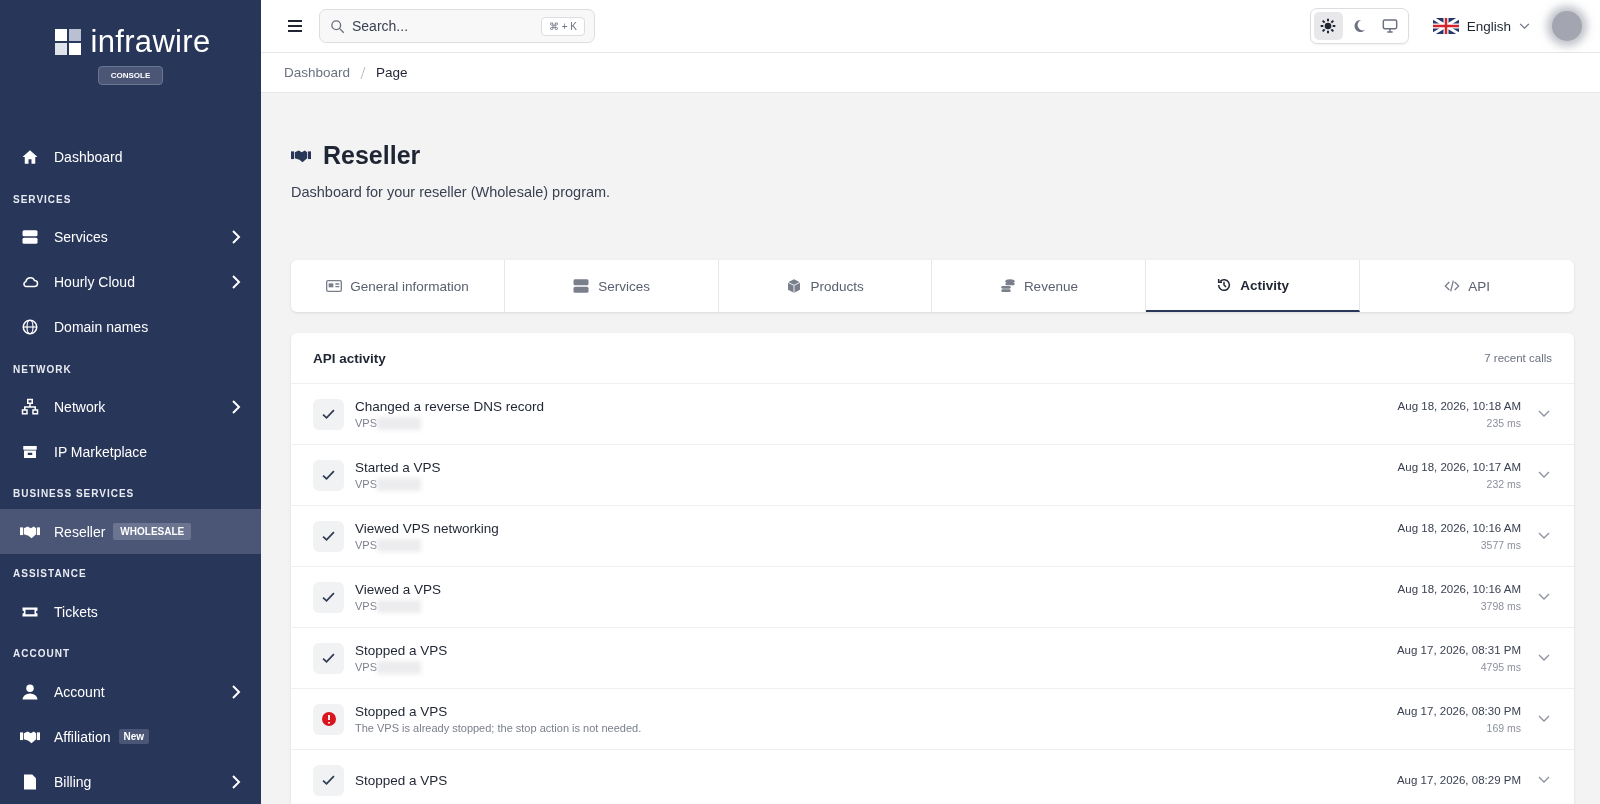 The width and height of the screenshot is (1600, 804). What do you see at coordinates (30, 452) in the screenshot?
I see `store-icon` at bounding box center [30, 452].